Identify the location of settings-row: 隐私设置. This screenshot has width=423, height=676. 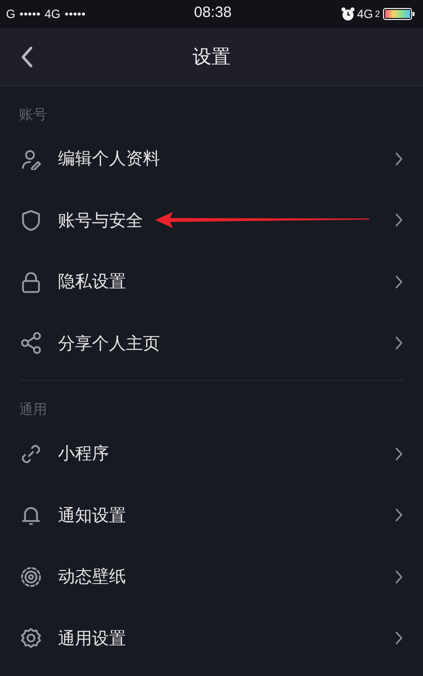
(211, 281).